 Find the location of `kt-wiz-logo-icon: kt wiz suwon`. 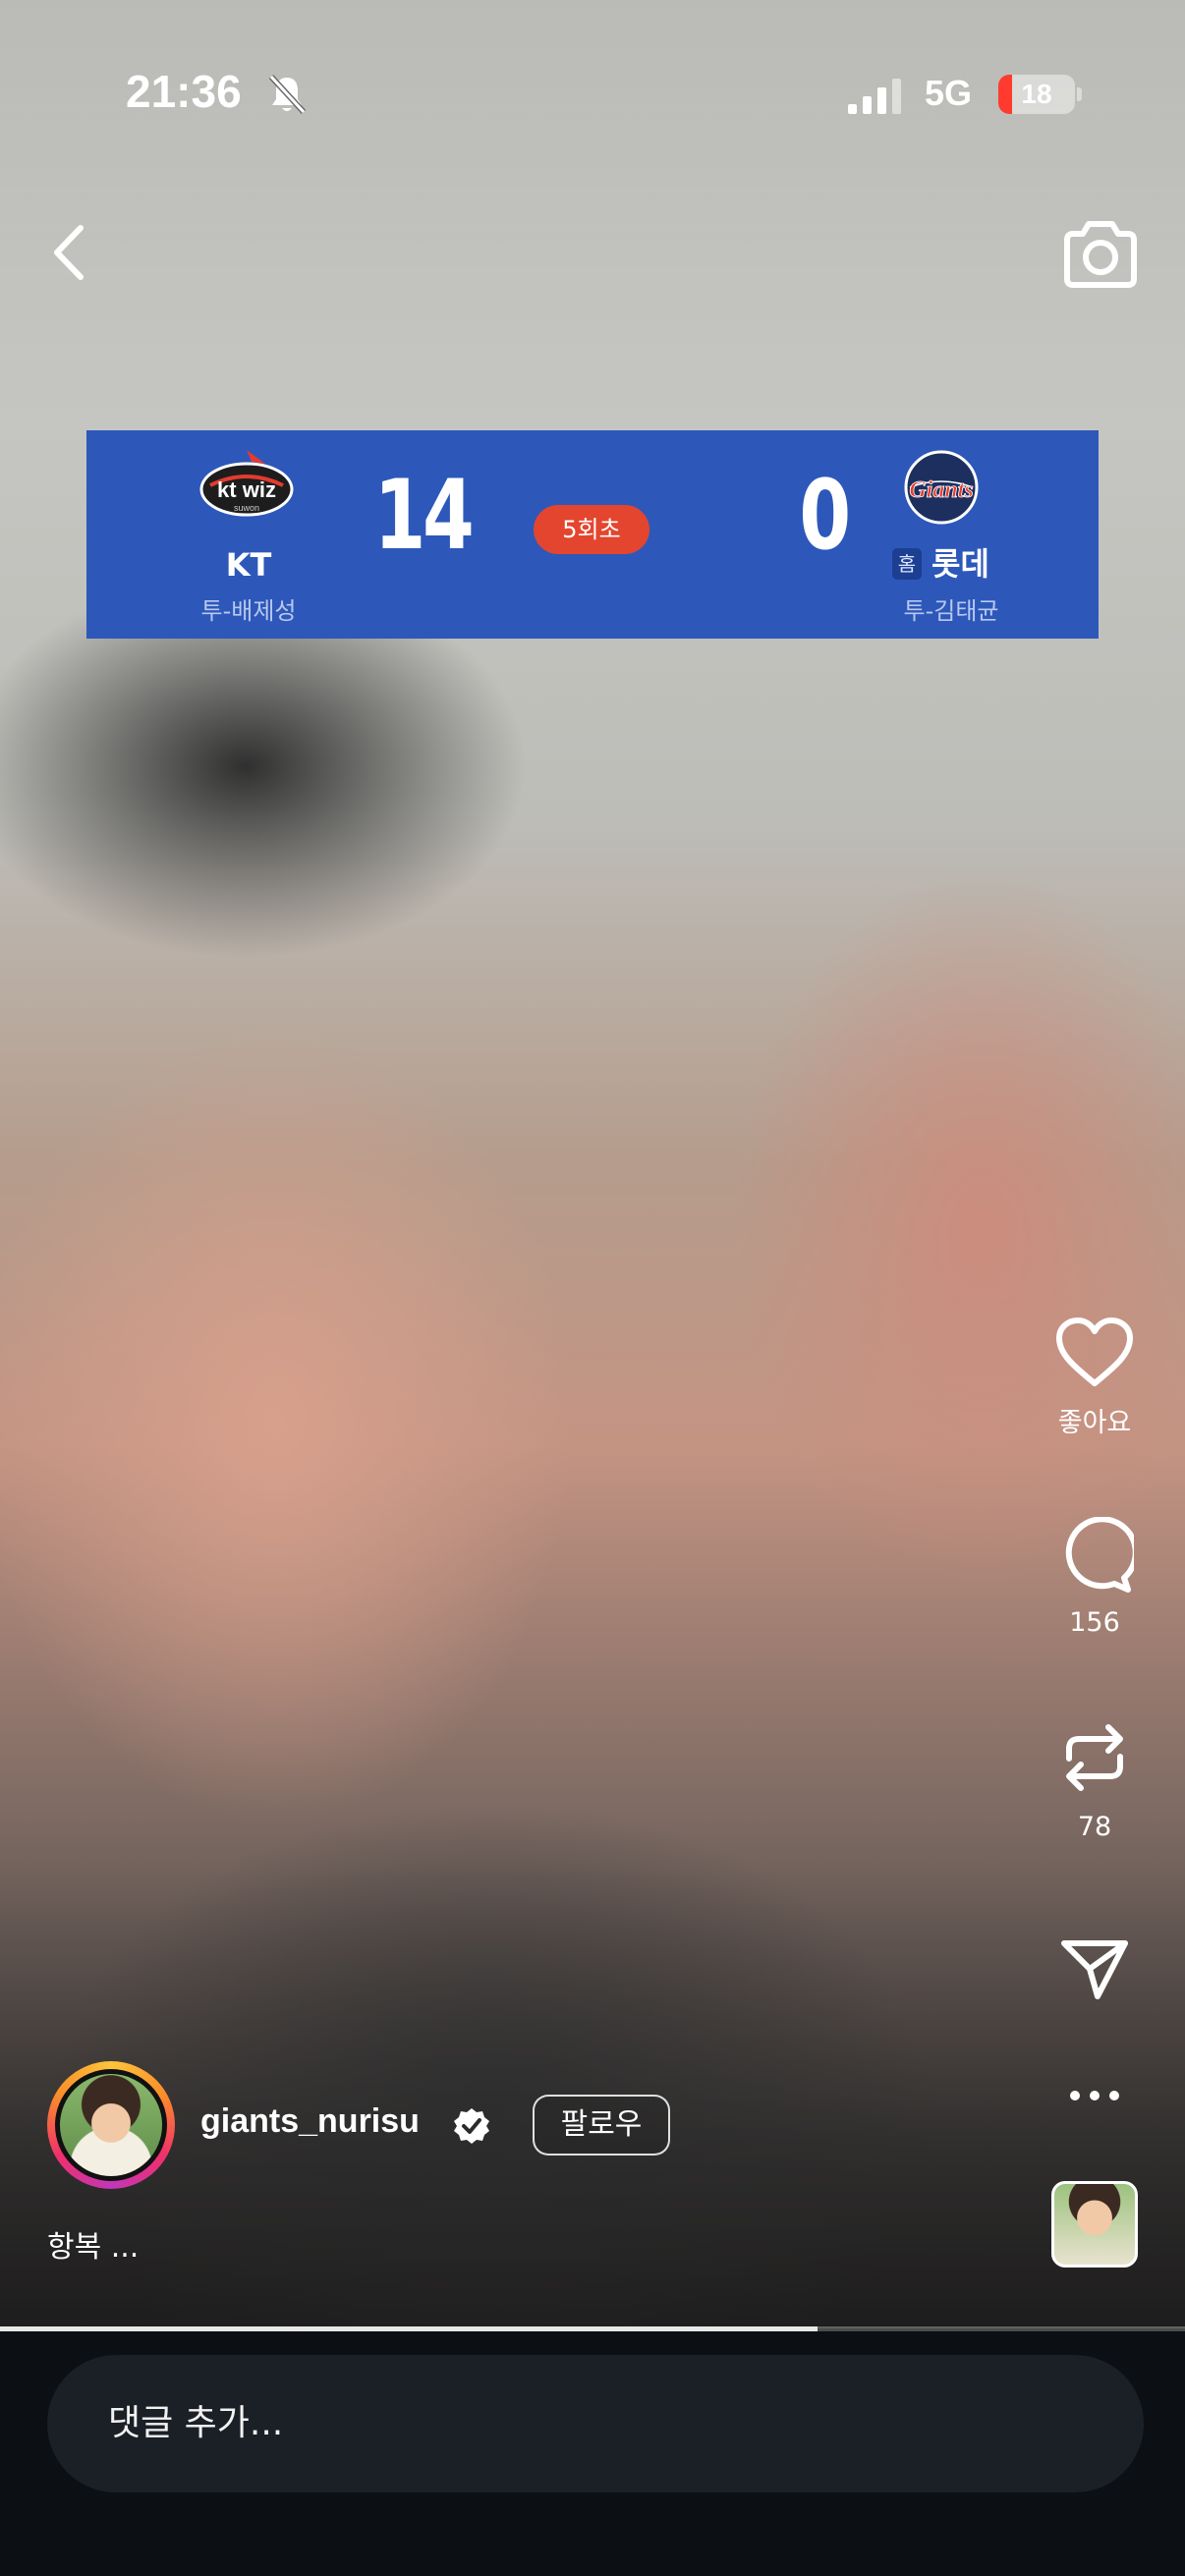

kt-wiz-logo-icon: kt wiz suwon is located at coordinates (247, 483).